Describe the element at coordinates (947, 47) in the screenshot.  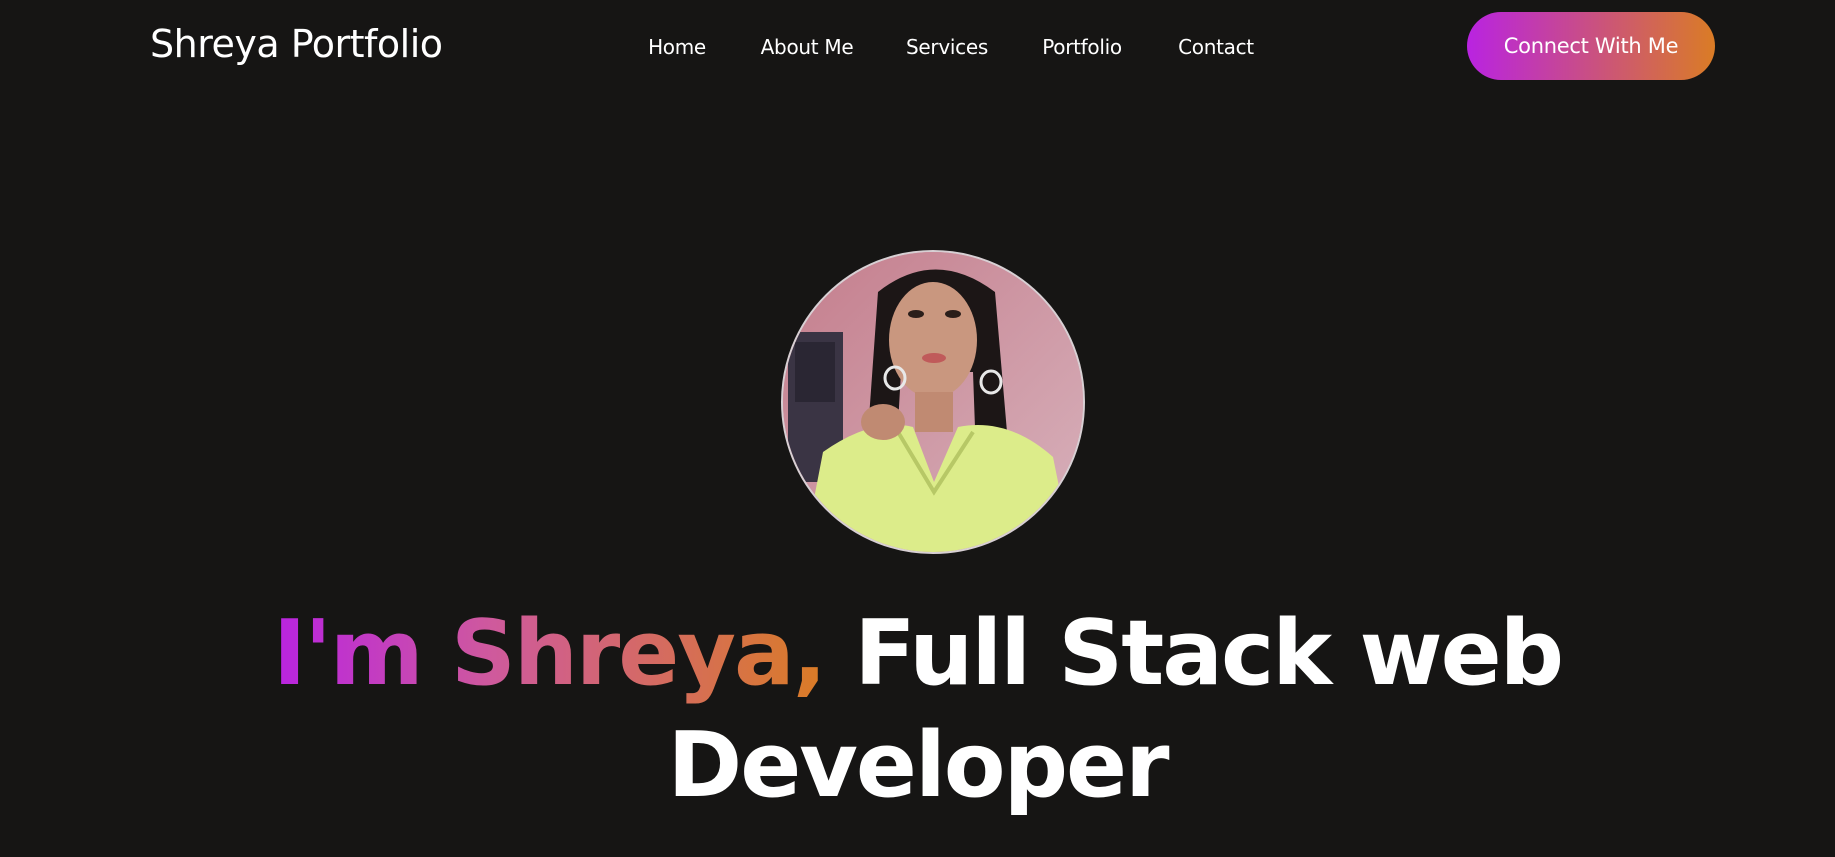
I see `nav-link-services: Services` at that location.